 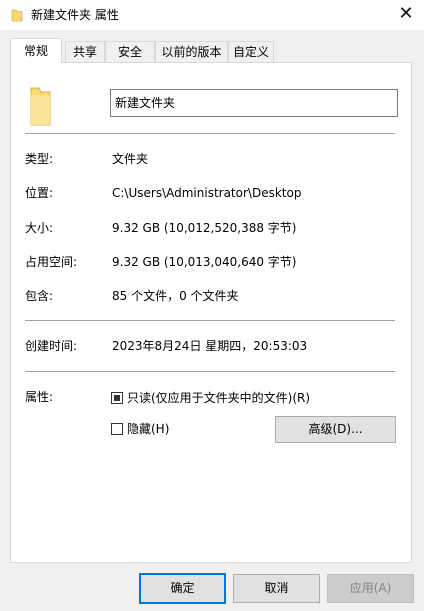 I want to click on folder-name-input: 新建文件夹, so click(x=254, y=103).